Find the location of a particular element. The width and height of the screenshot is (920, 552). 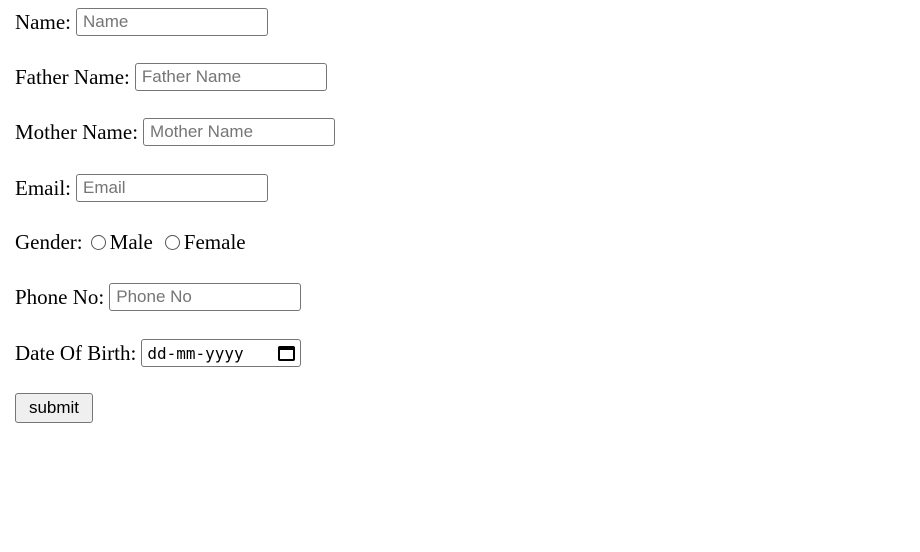

phone-input is located at coordinates (205, 297).